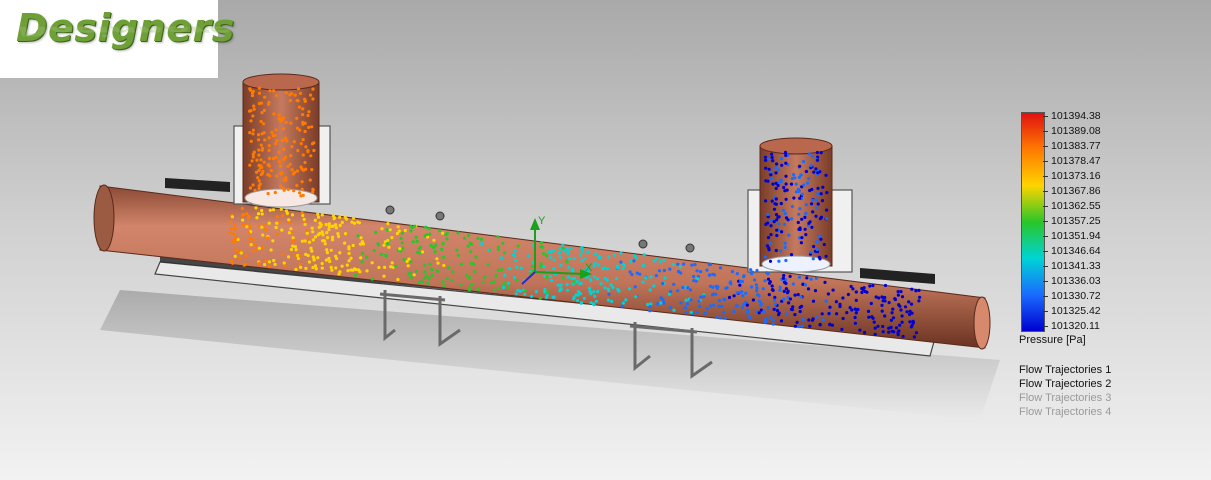  I want to click on trajectory-item-2: Flow Trajectories 2, so click(1065, 384).